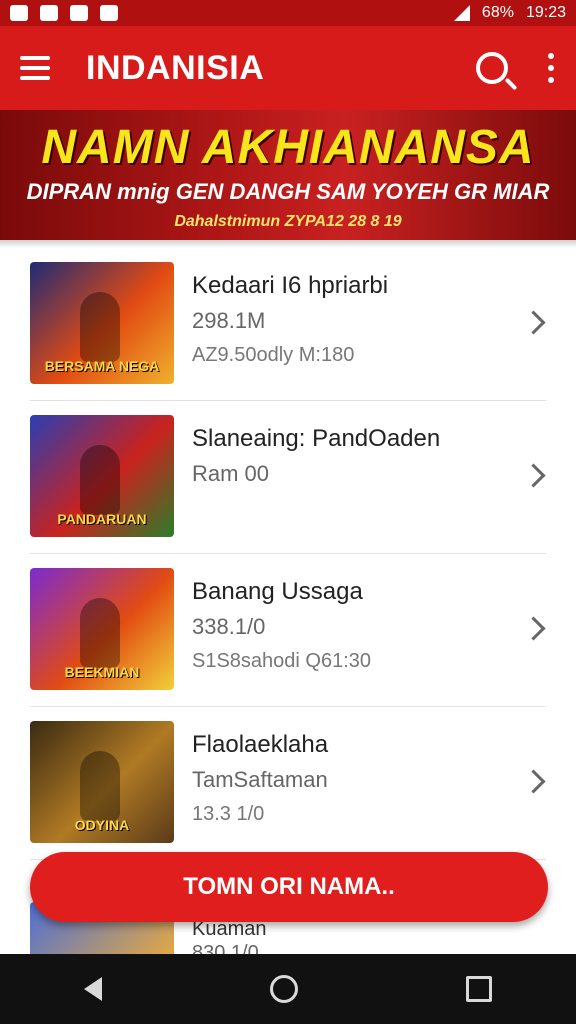 The width and height of the screenshot is (576, 1024). I want to click on recent-apps-icon, so click(479, 989).